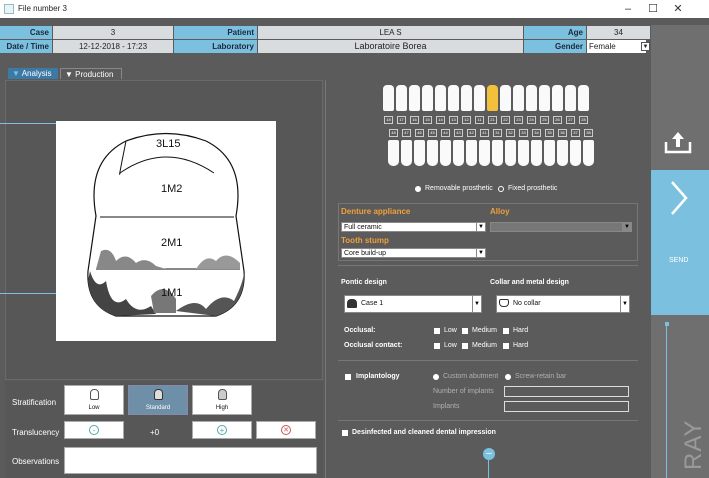 The image size is (709, 478). Describe the element at coordinates (570, 120) in the screenshot. I see `upper-tooth-number: 27` at that location.